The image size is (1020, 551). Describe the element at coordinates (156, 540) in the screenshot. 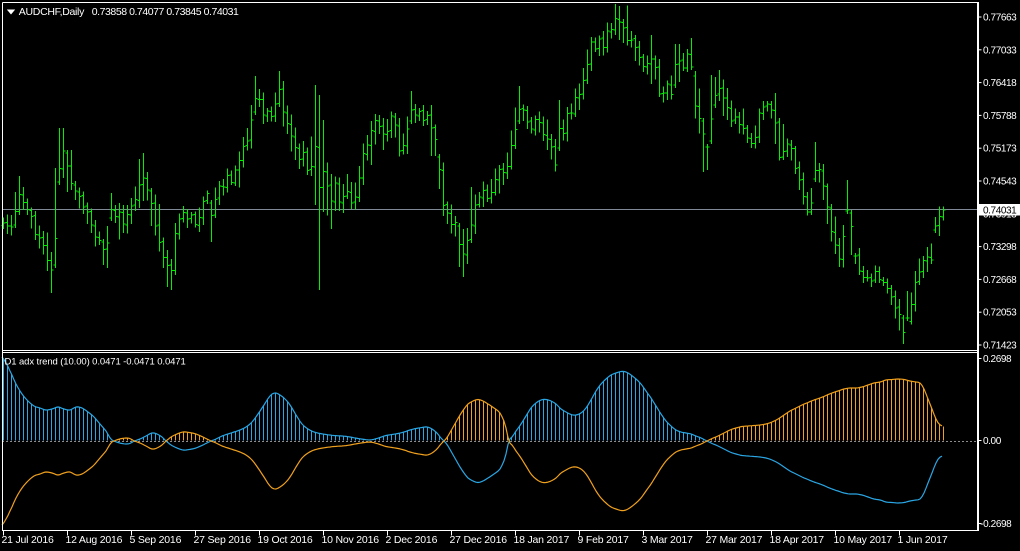

I see `svg-text: 5 Sep 2016` at that location.